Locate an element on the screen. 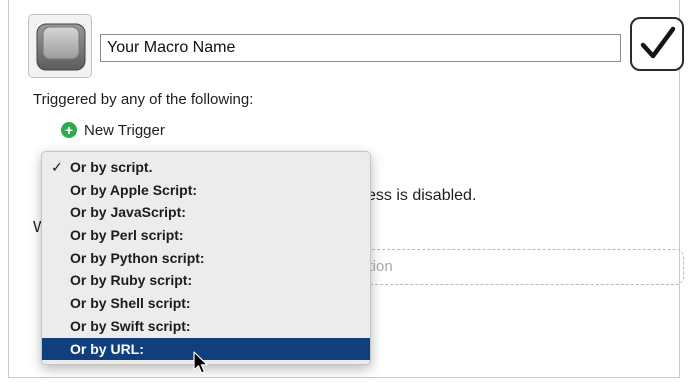  triggers-heading: Triggered by any of the following: is located at coordinates (143, 99).